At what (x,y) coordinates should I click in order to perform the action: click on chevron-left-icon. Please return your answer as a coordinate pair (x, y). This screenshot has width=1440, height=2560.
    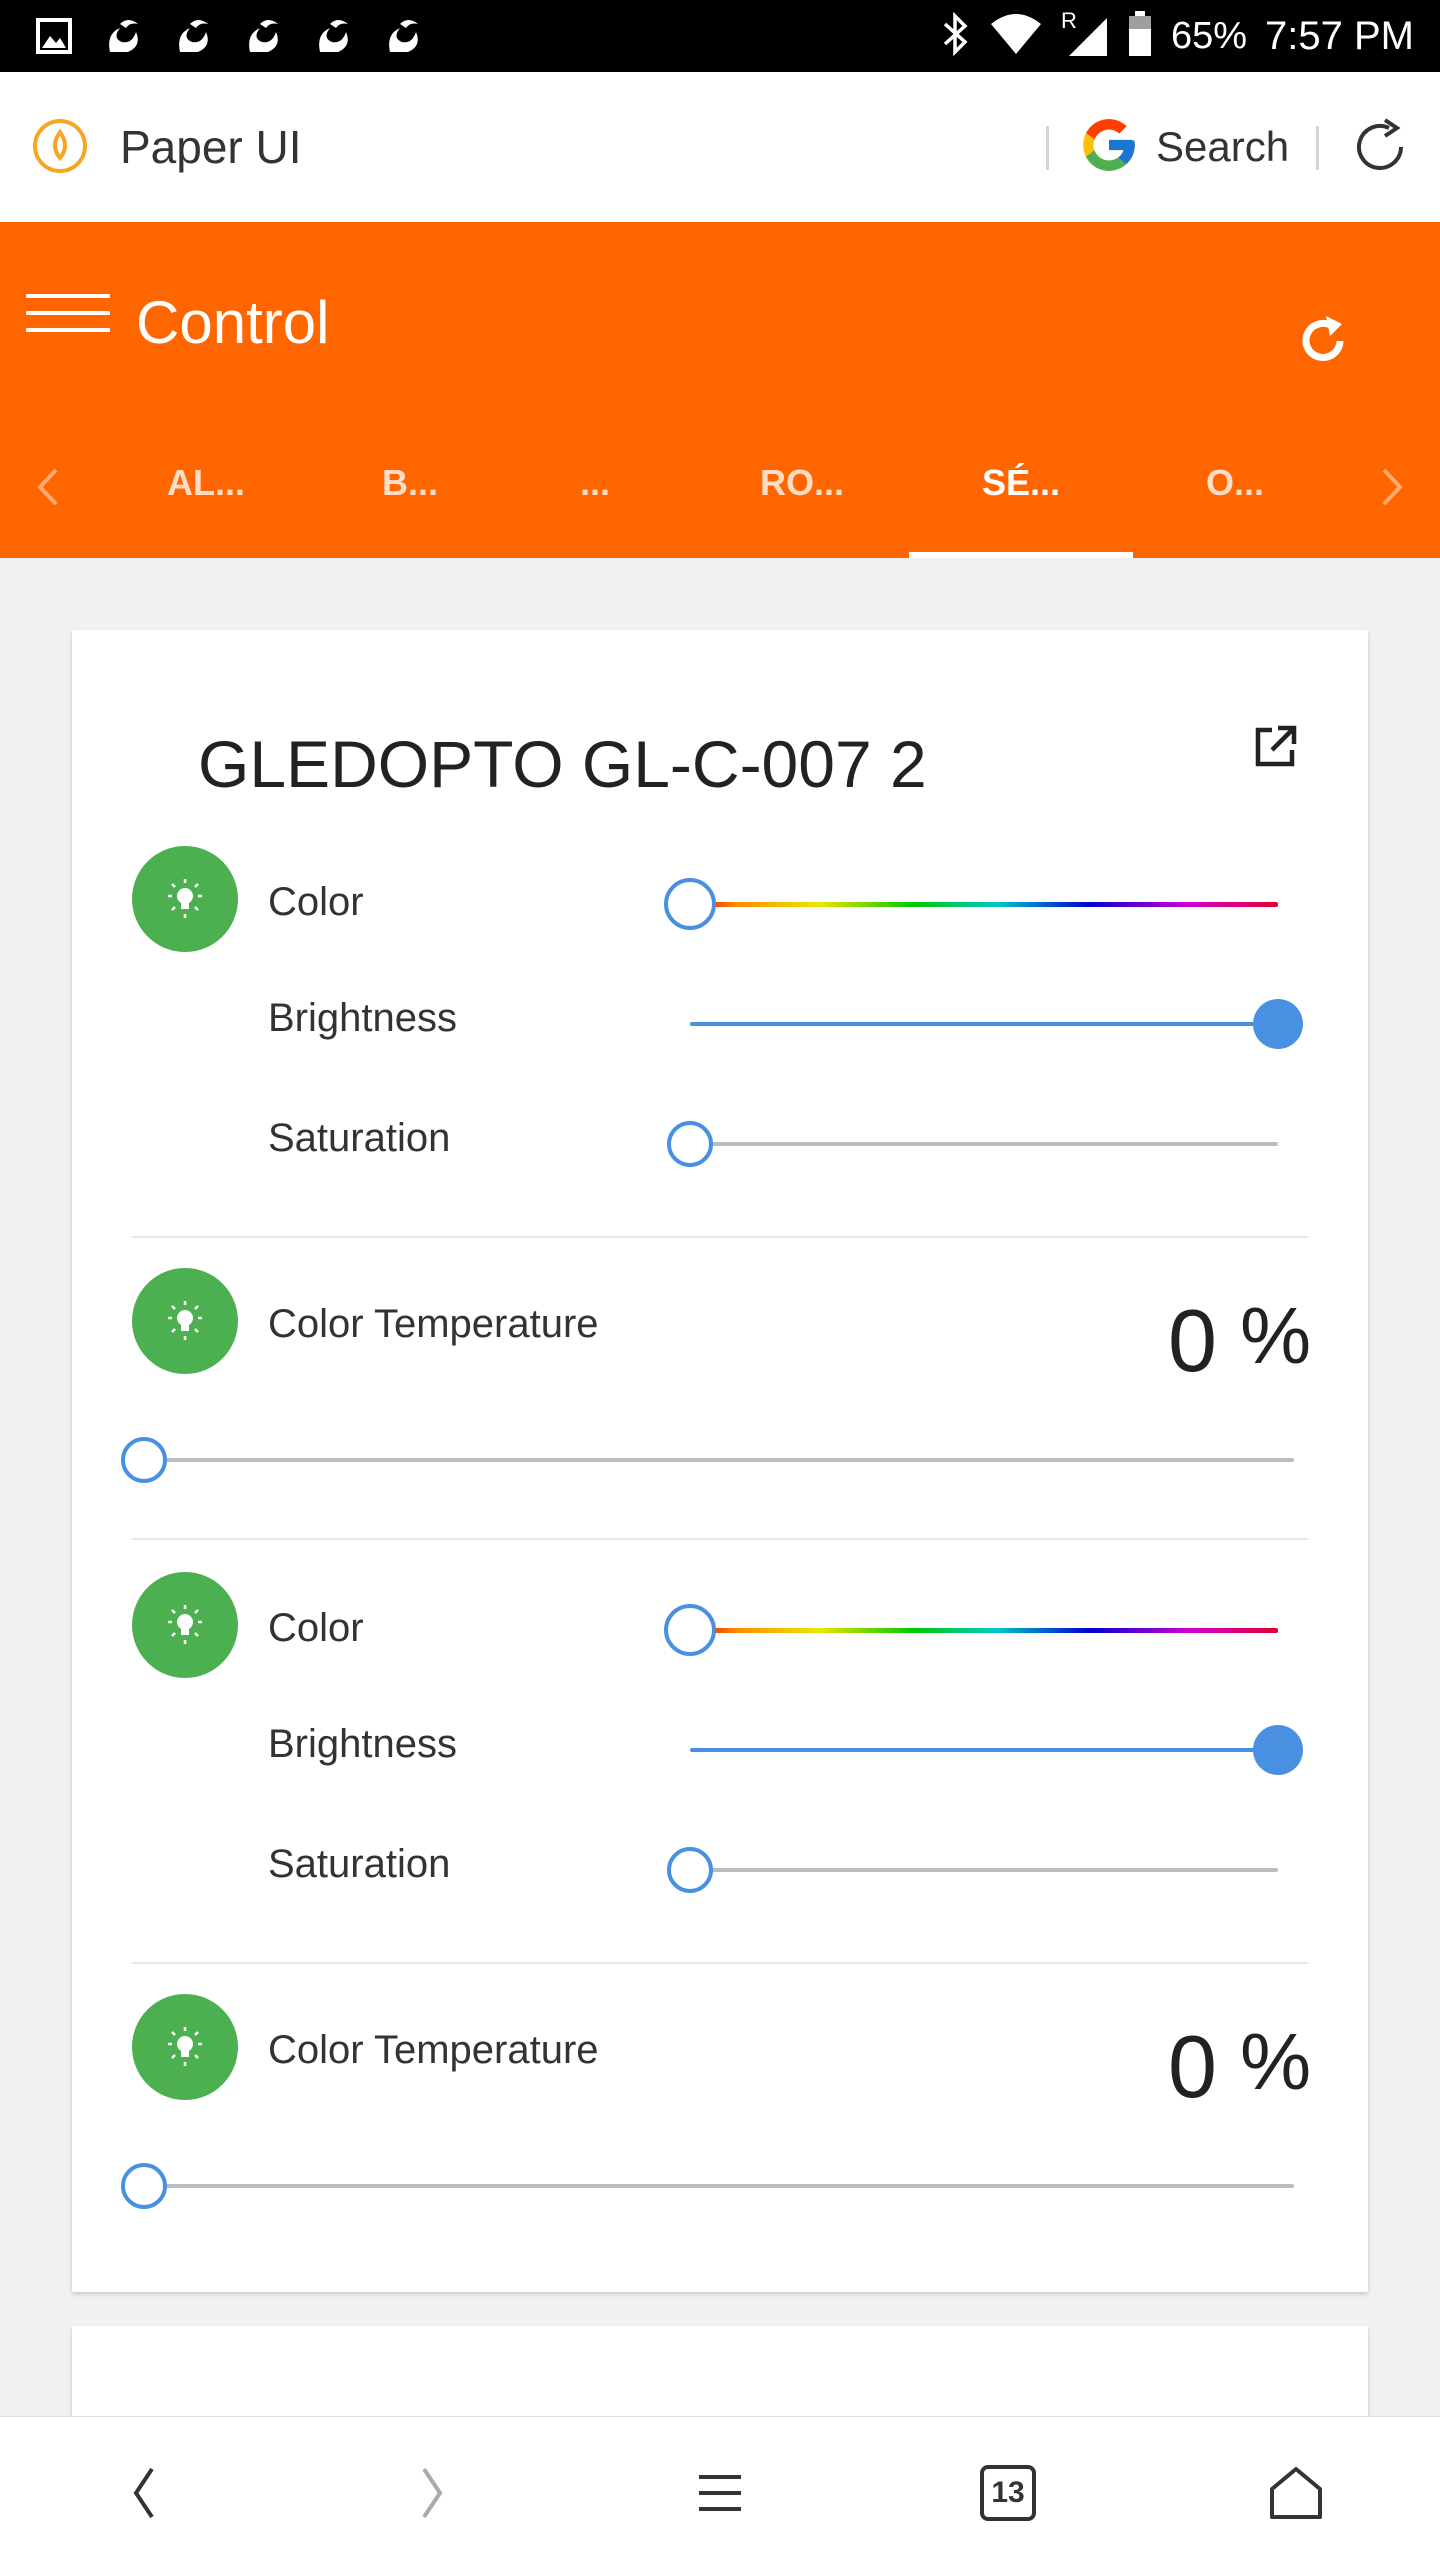
    Looking at the image, I should click on (48, 487).